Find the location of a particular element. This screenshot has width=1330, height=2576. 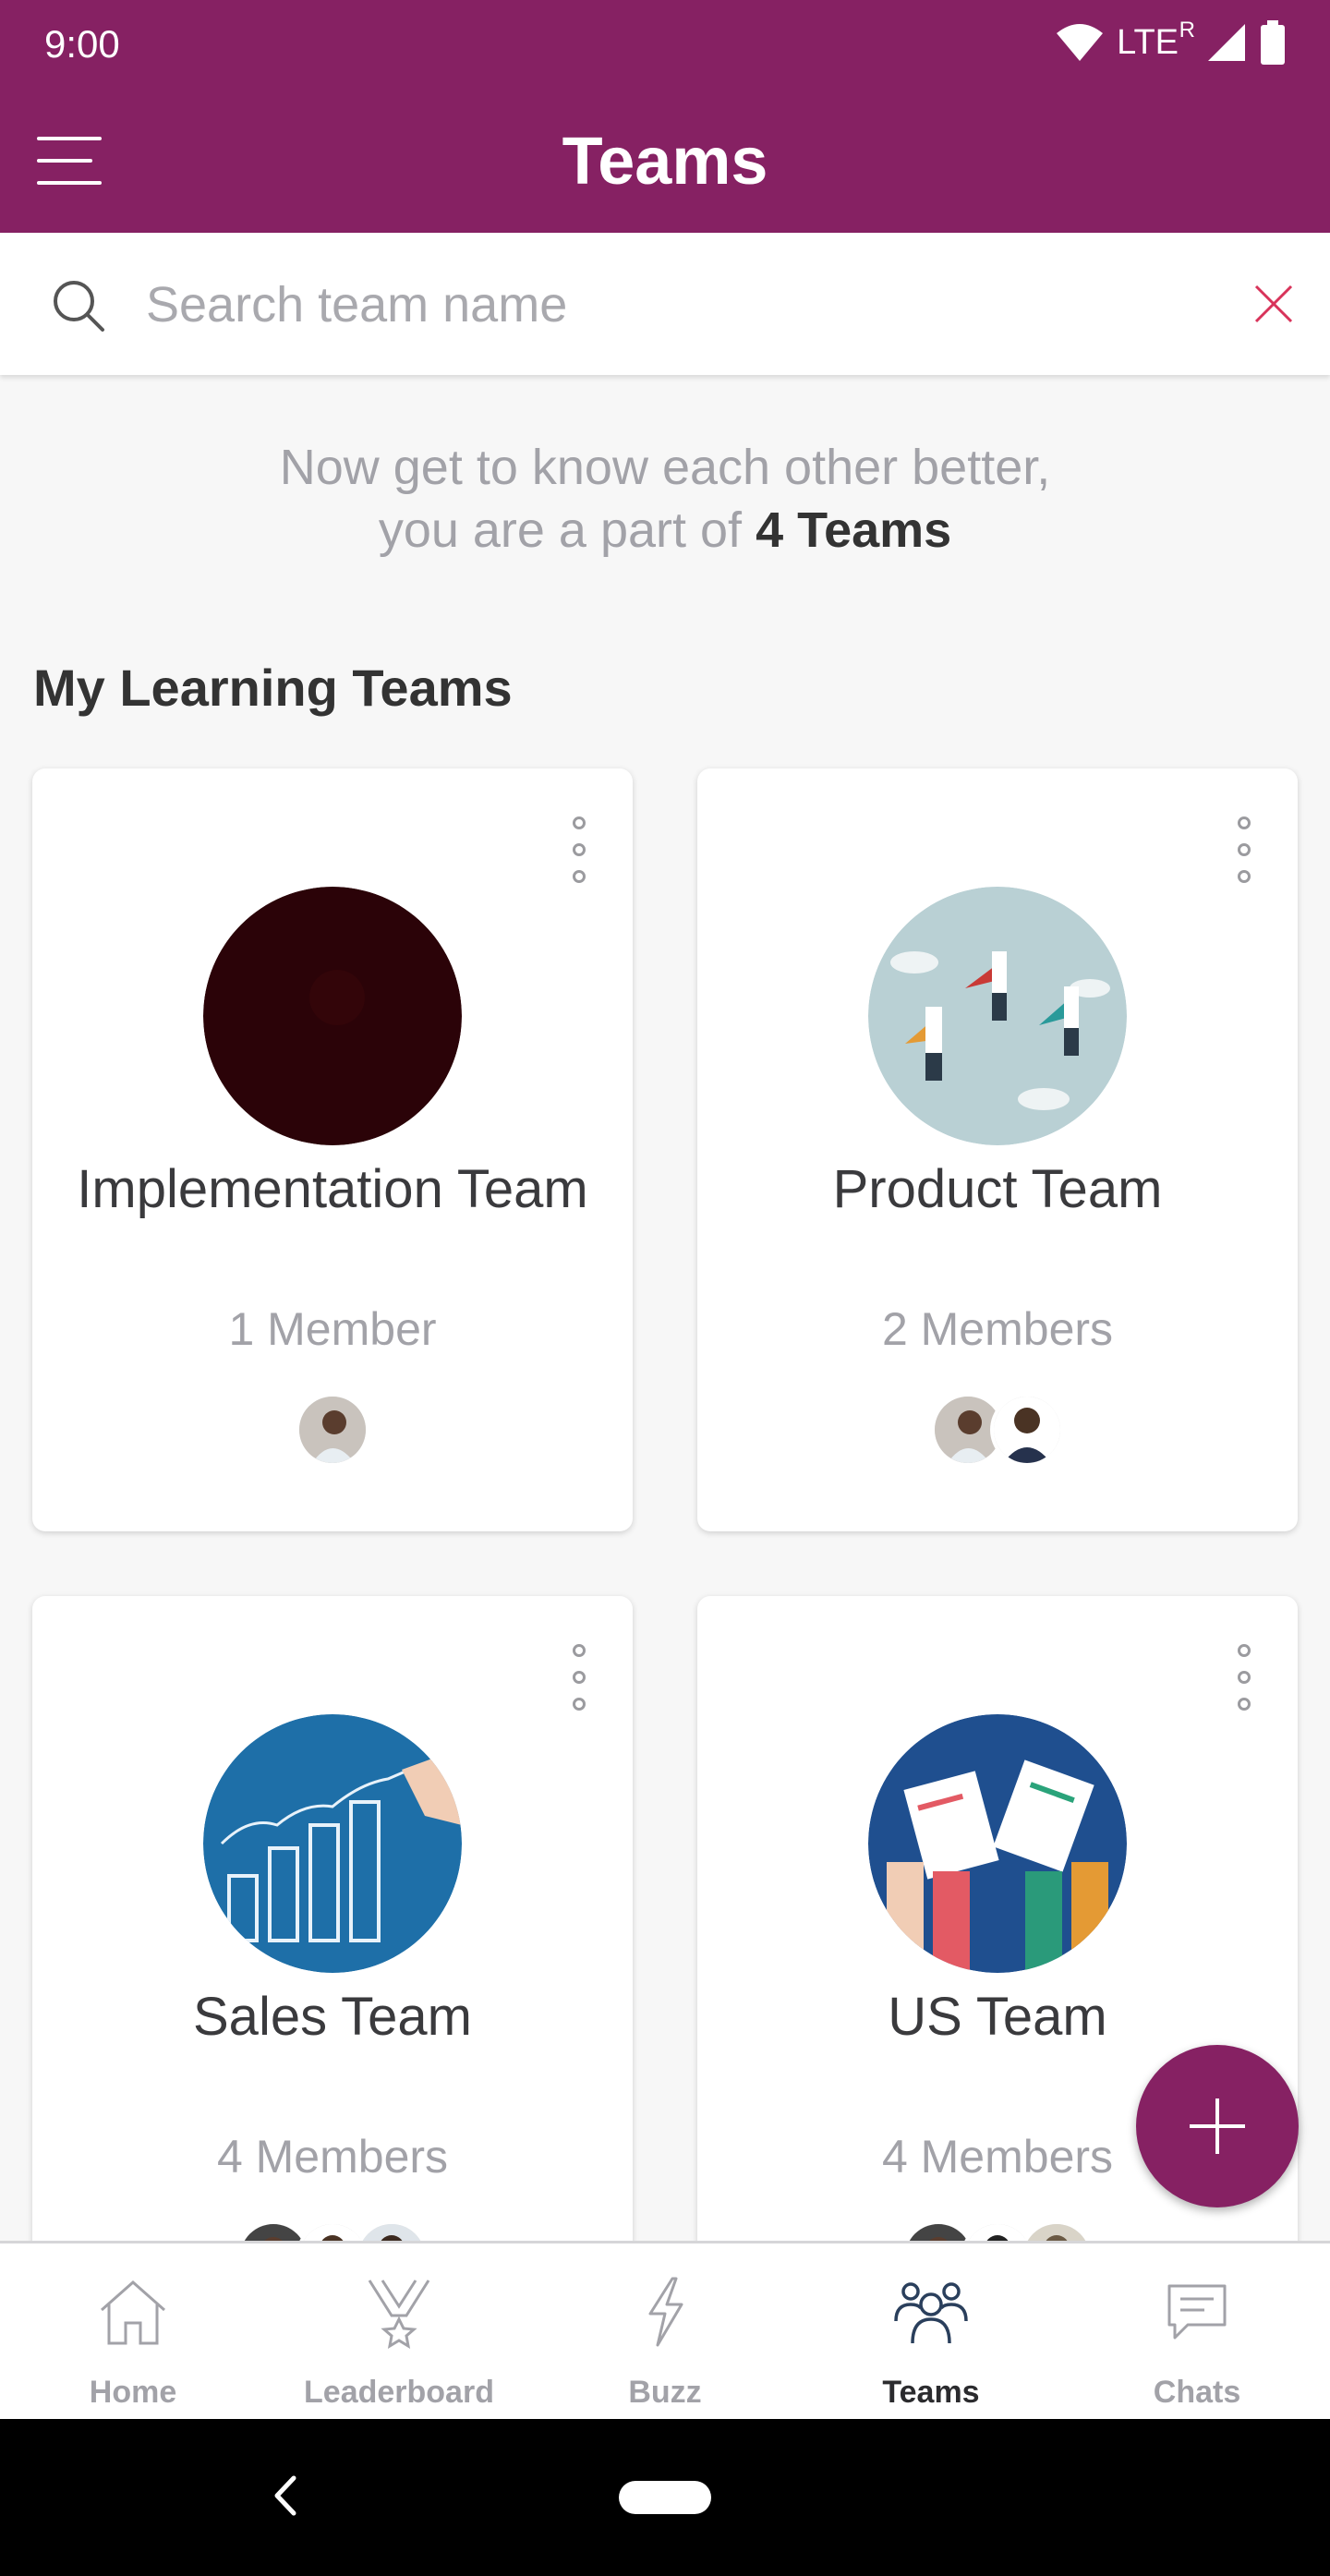

back-icon is located at coordinates (286, 2496).